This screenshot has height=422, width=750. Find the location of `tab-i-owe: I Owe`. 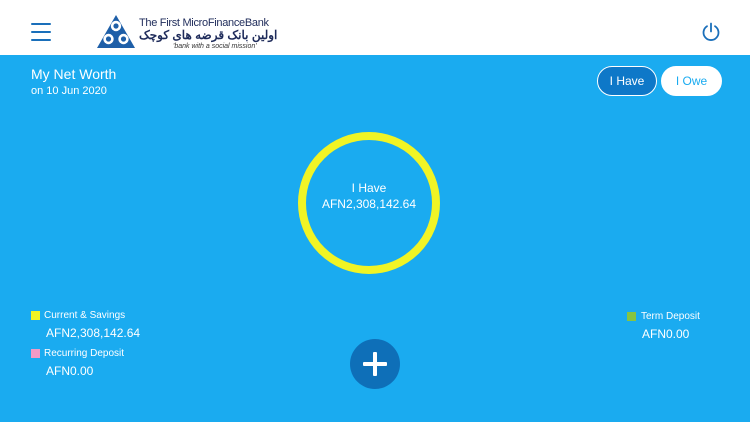

tab-i-owe: I Owe is located at coordinates (691, 81).